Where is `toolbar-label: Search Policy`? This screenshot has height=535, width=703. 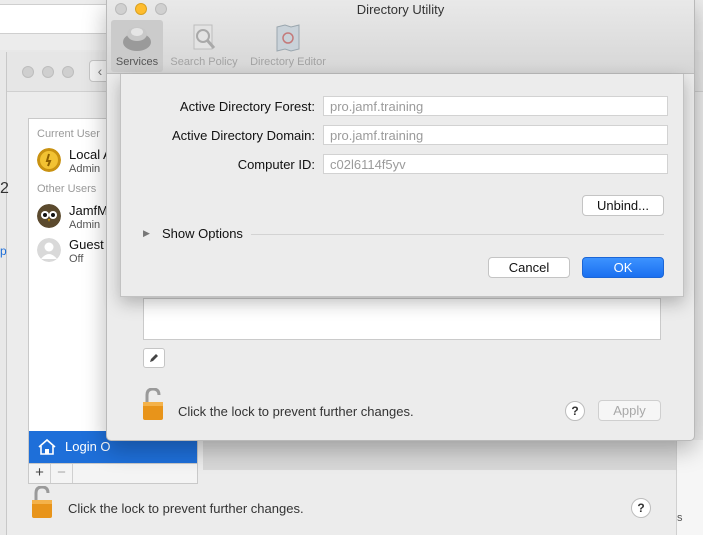 toolbar-label: Search Policy is located at coordinates (204, 62).